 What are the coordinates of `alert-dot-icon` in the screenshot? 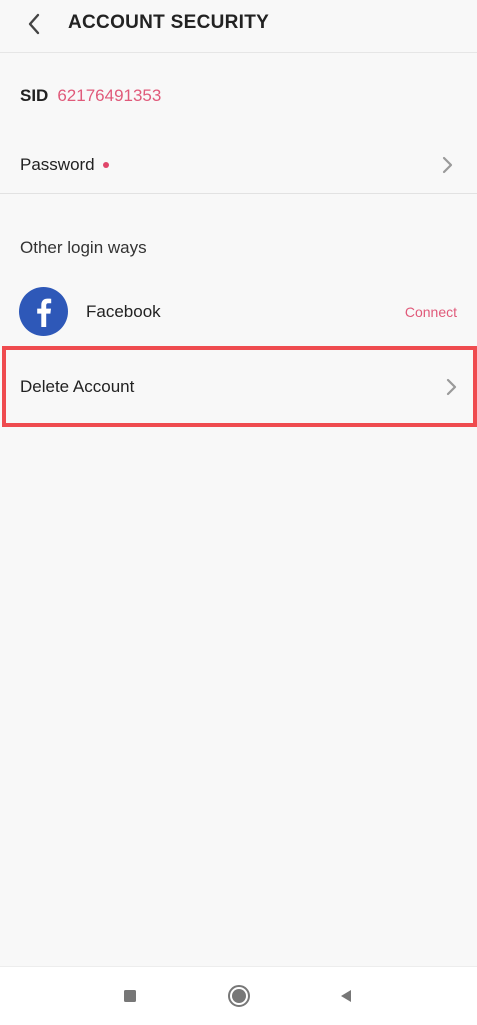 It's located at (106, 165).